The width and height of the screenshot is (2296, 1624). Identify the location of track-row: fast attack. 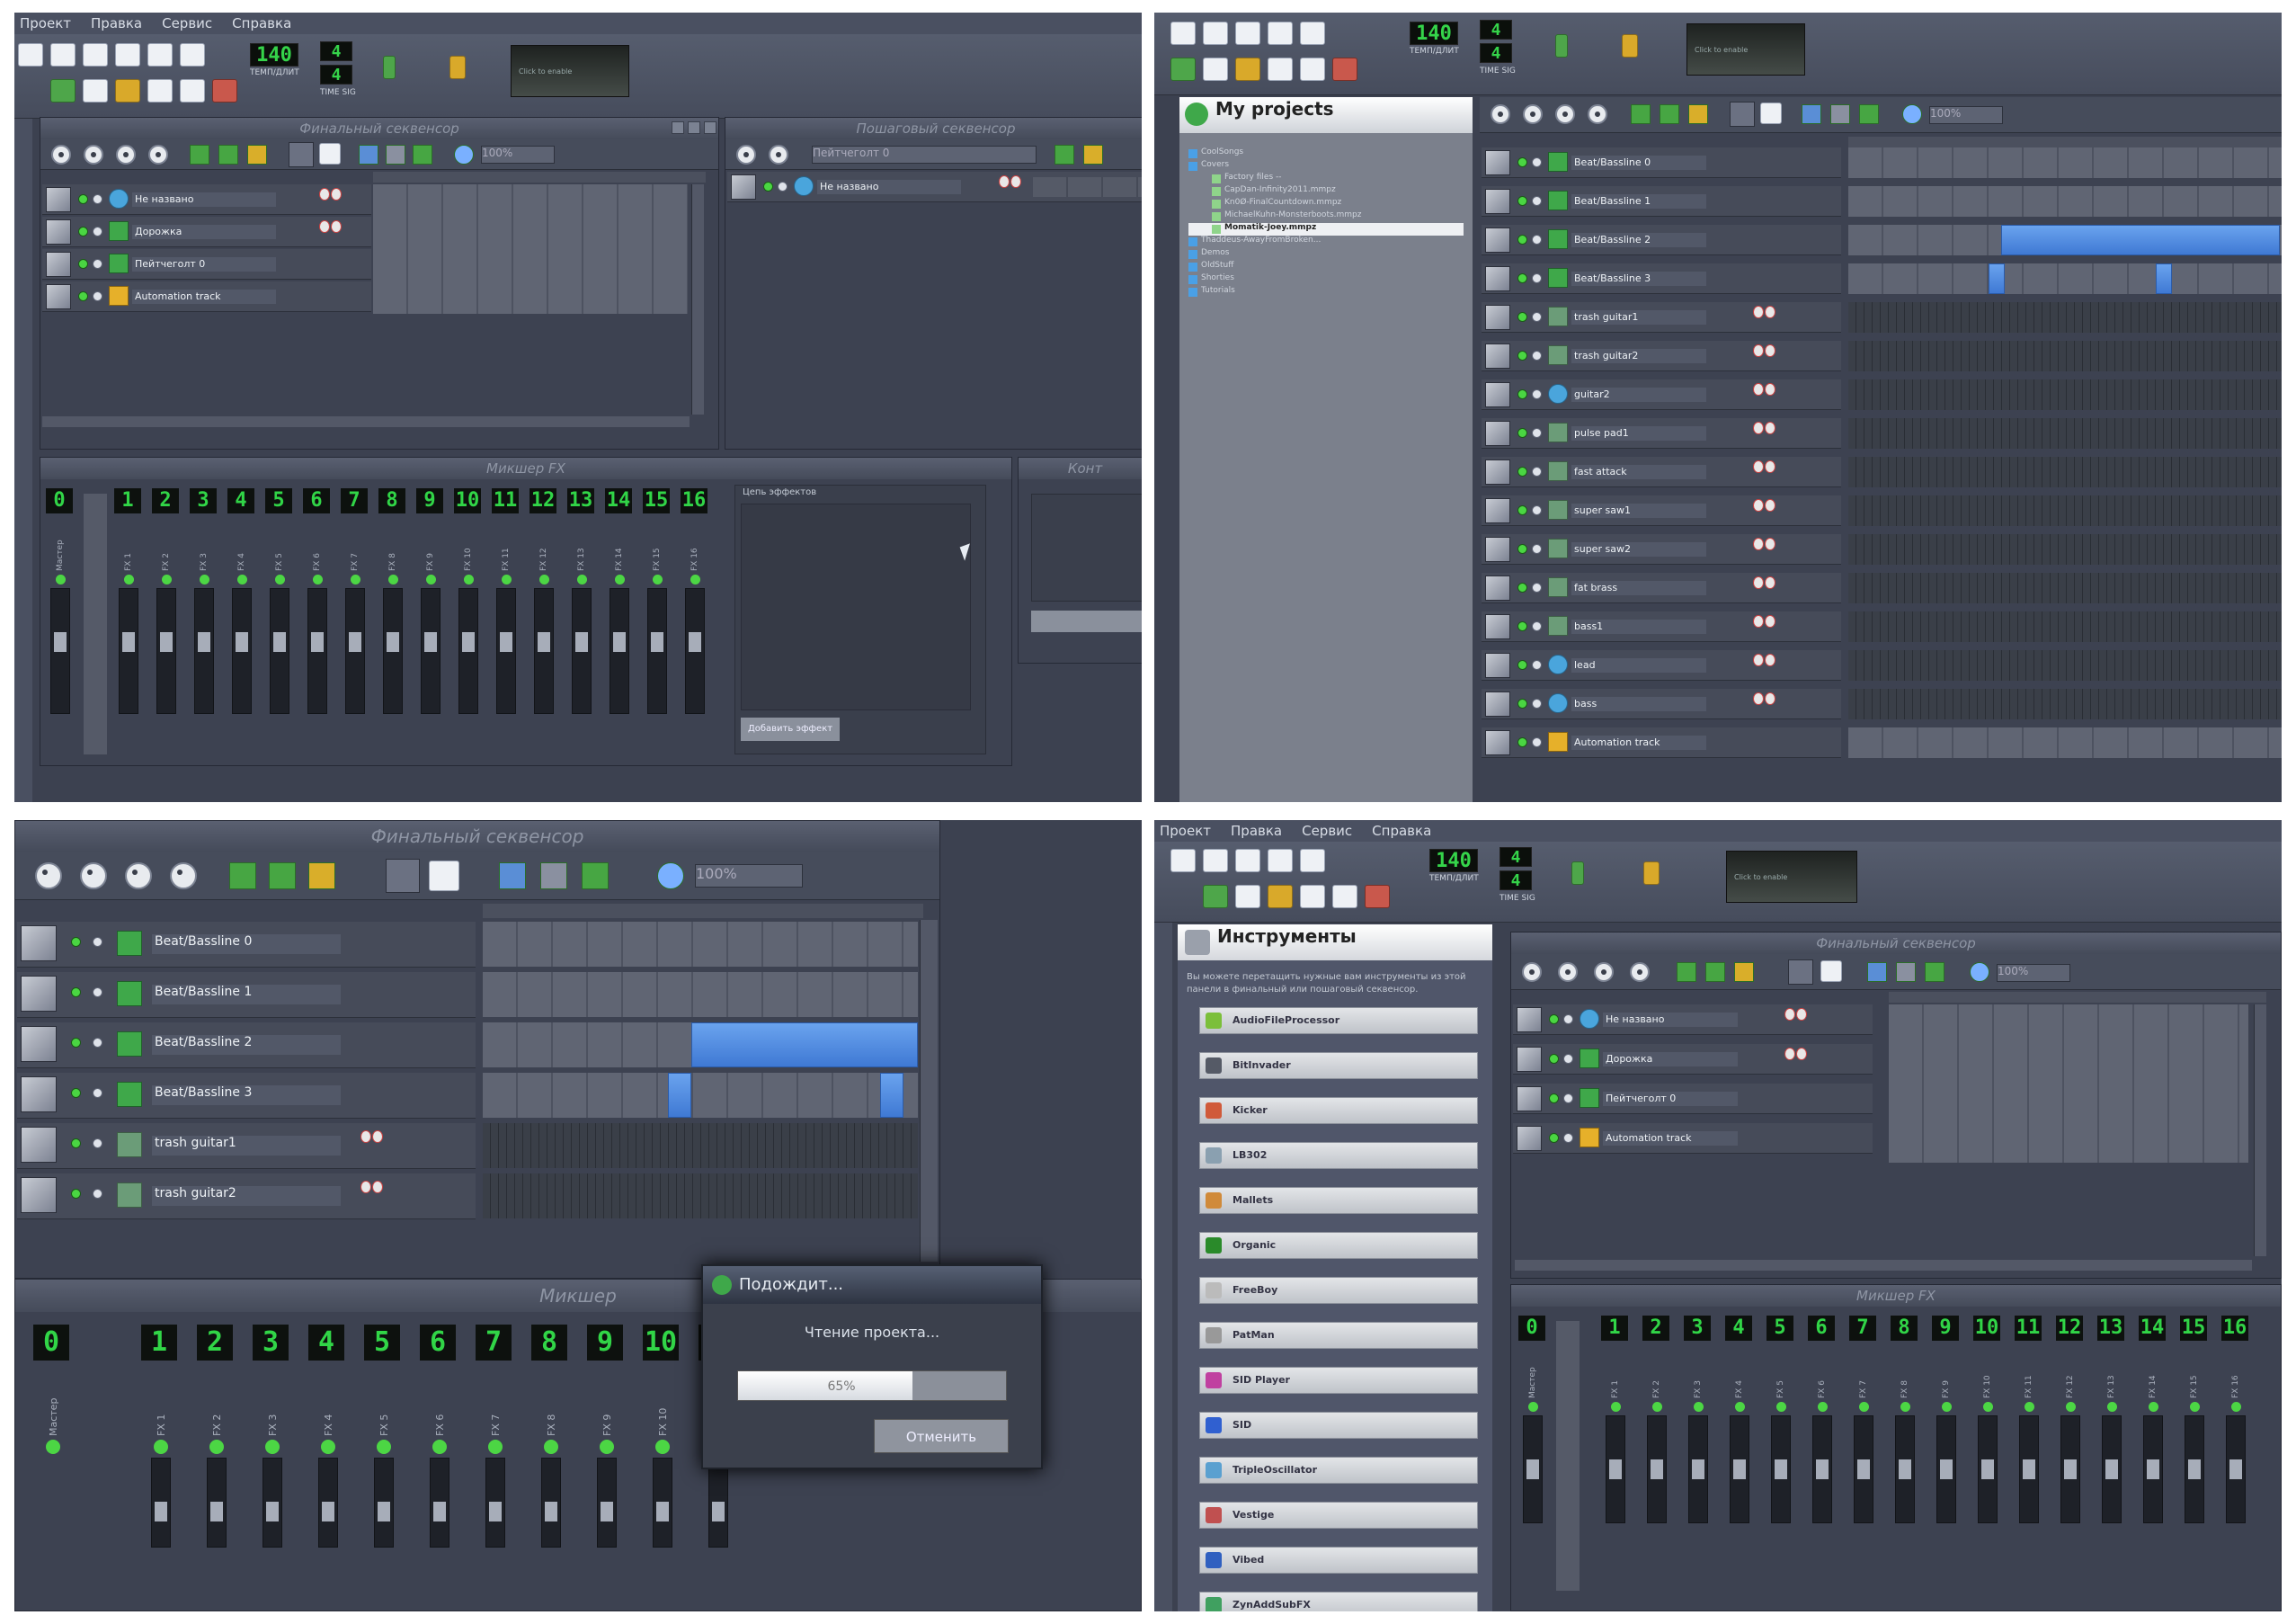
(1661, 472).